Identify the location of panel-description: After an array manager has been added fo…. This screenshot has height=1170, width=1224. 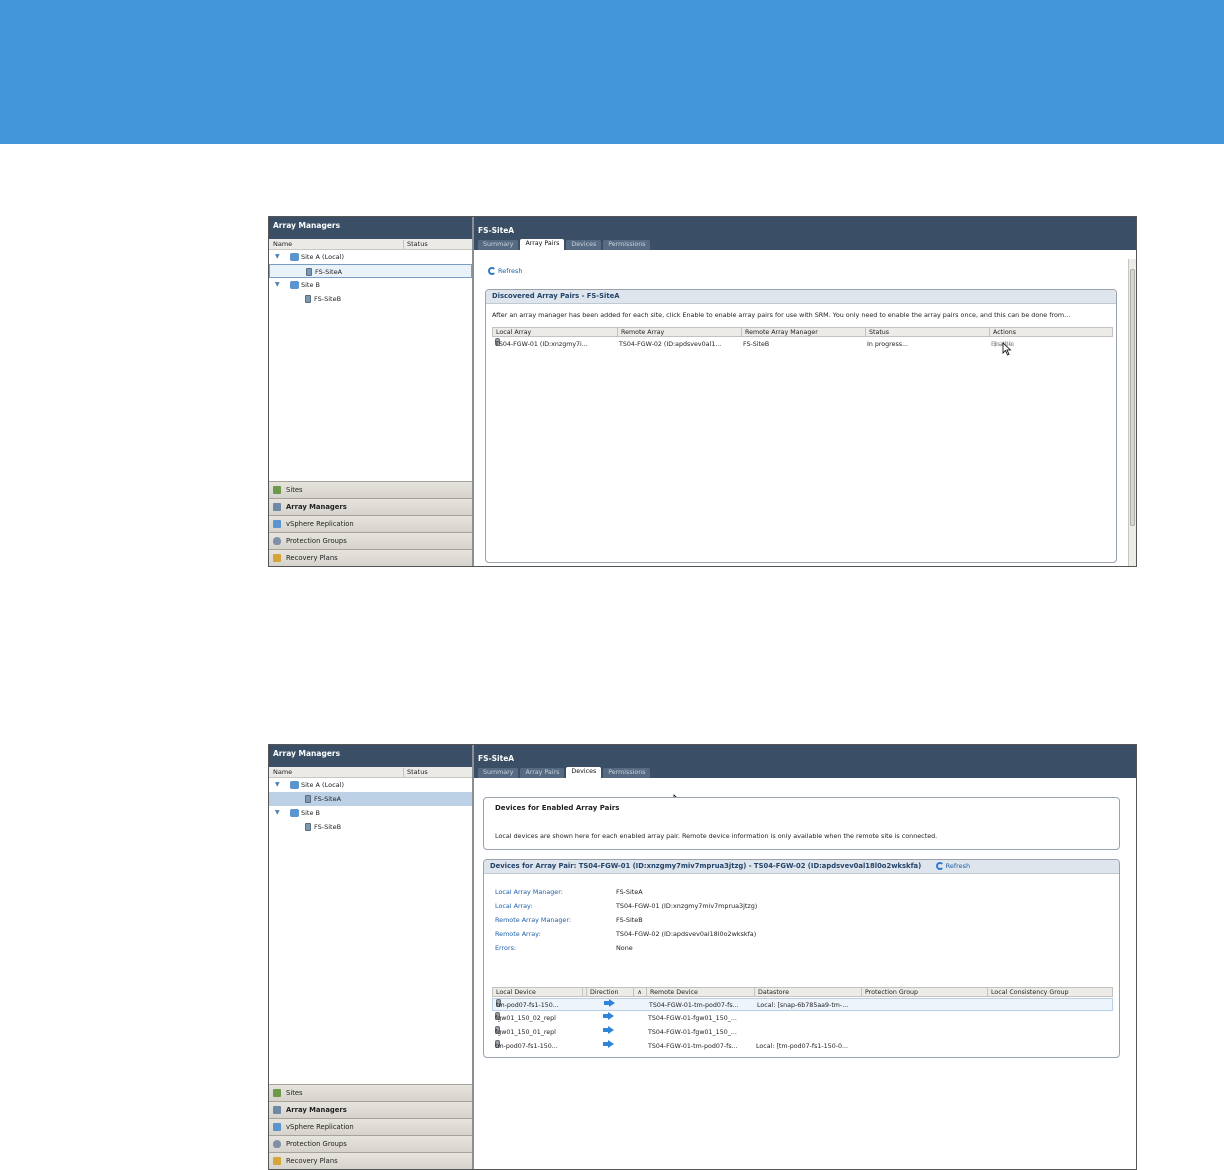
(781, 315).